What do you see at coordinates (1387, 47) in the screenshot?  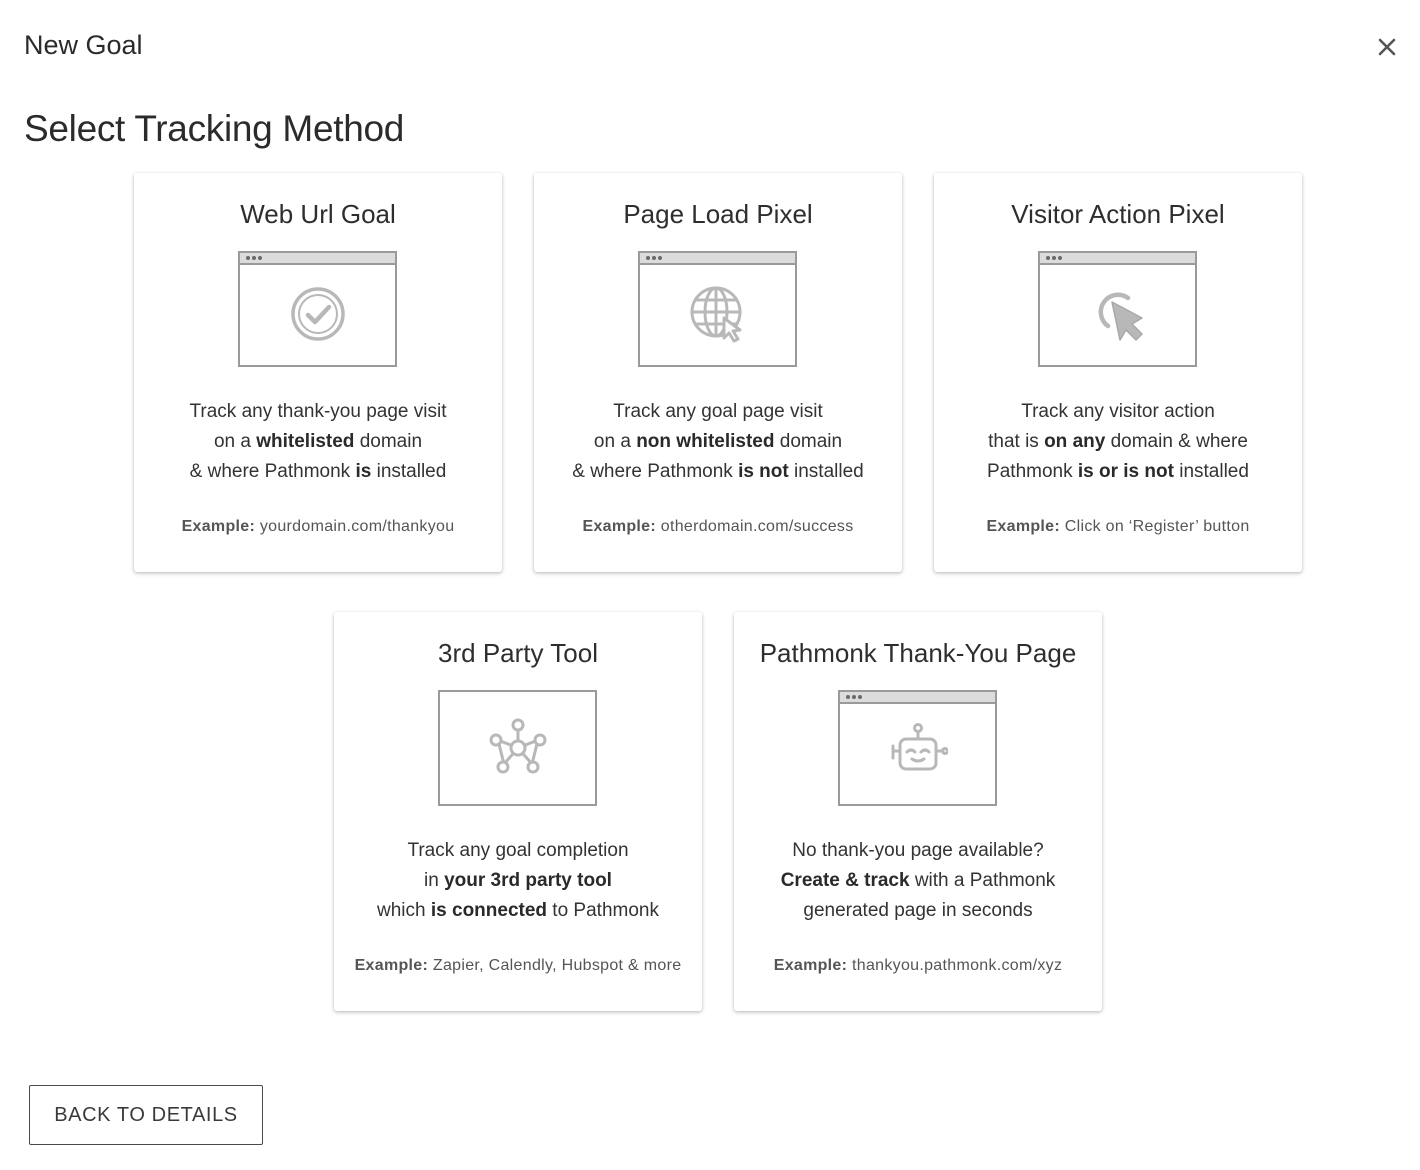 I see `close-icon` at bounding box center [1387, 47].